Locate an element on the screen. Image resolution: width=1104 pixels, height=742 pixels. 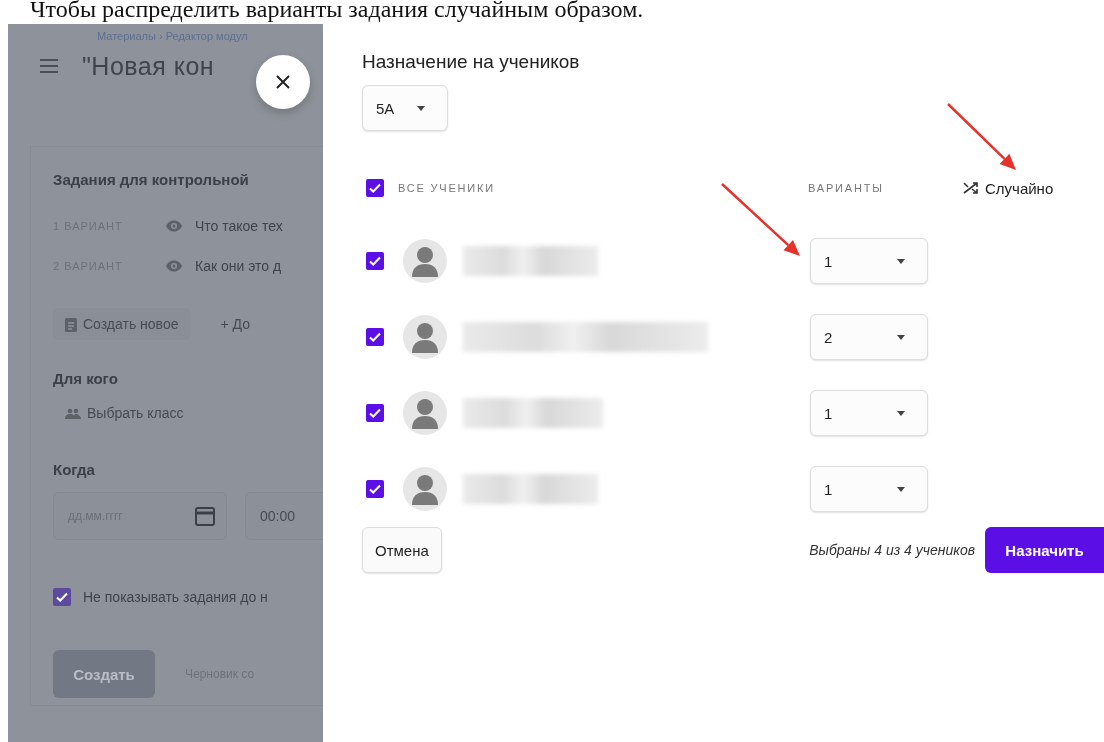
section-heading: Для кого is located at coordinates (86, 378).